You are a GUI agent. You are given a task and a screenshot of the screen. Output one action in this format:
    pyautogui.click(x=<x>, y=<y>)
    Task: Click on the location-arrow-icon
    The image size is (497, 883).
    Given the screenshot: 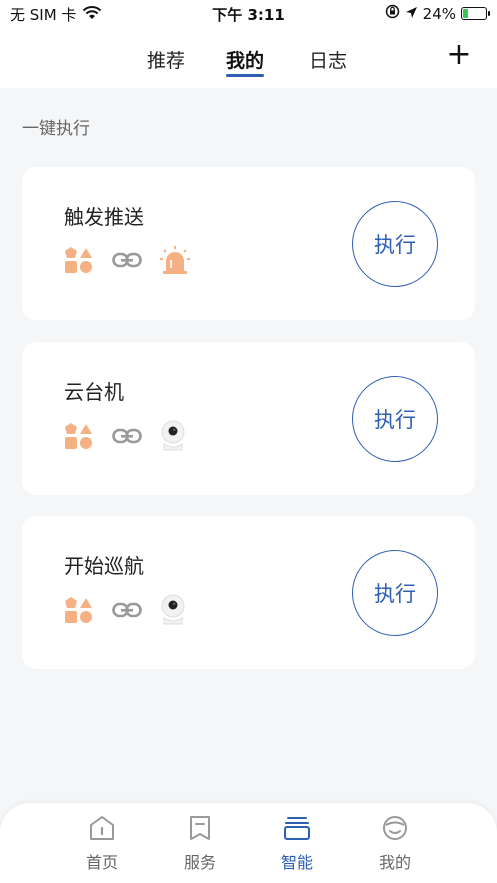 What is the action you would take?
    pyautogui.click(x=411, y=14)
    